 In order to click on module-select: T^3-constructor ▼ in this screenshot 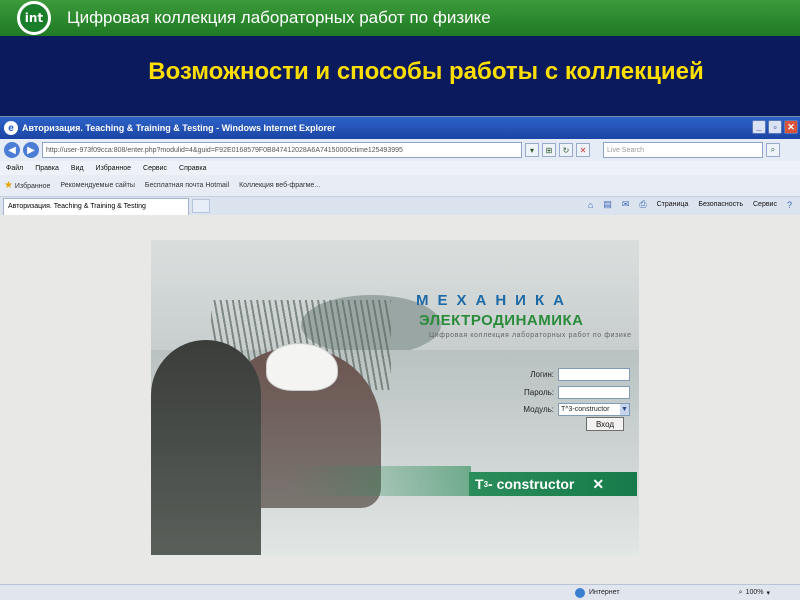, I will do `click(594, 409)`.